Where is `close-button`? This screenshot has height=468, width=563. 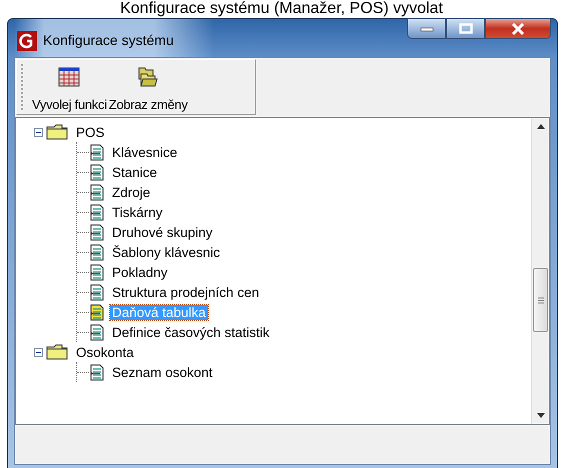 close-button is located at coordinates (518, 28).